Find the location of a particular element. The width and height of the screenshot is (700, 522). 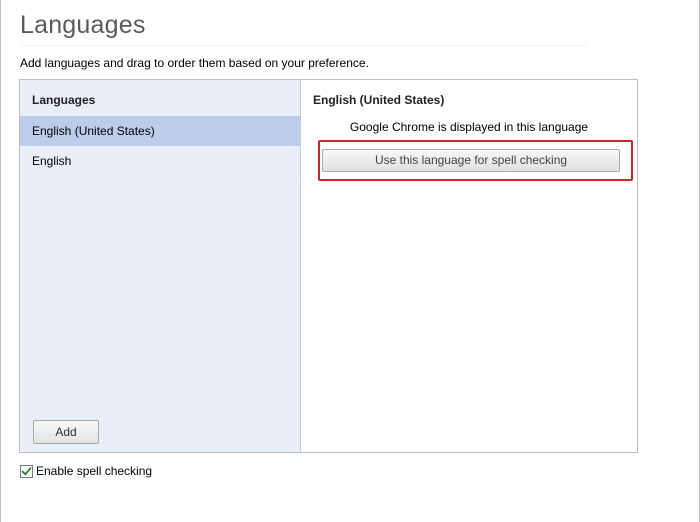

enable-spell-checking-checkbox is located at coordinates (26, 471).